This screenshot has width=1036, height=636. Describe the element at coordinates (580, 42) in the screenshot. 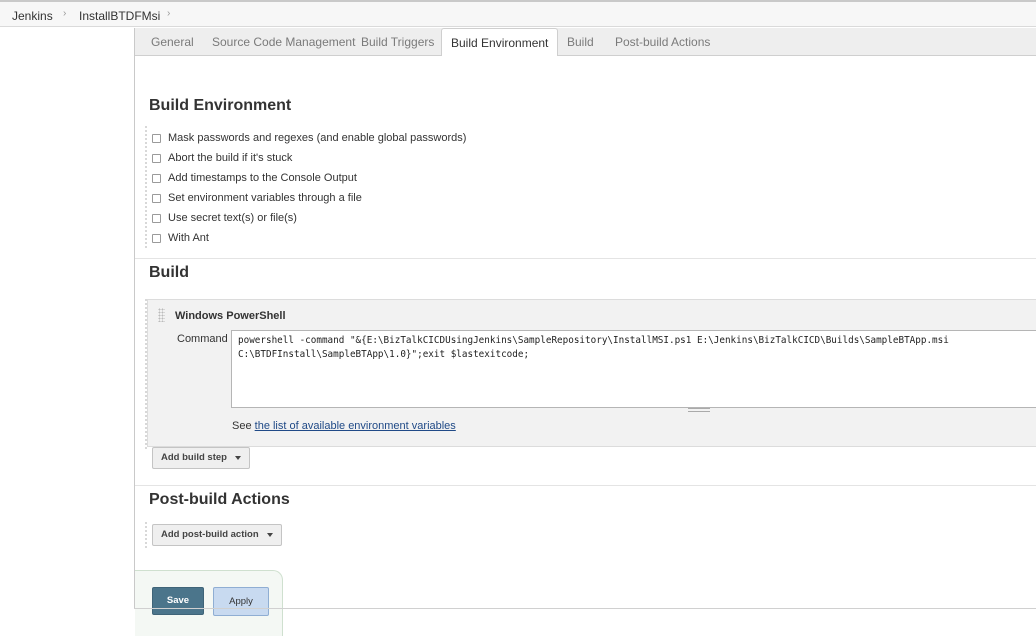

I see `tab-build: Build` at that location.